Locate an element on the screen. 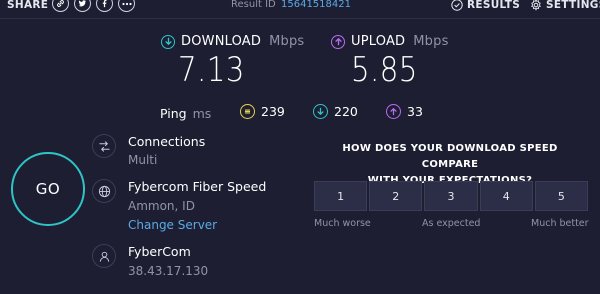 The image size is (600, 294). ping-upload: 33 is located at coordinates (404, 111).